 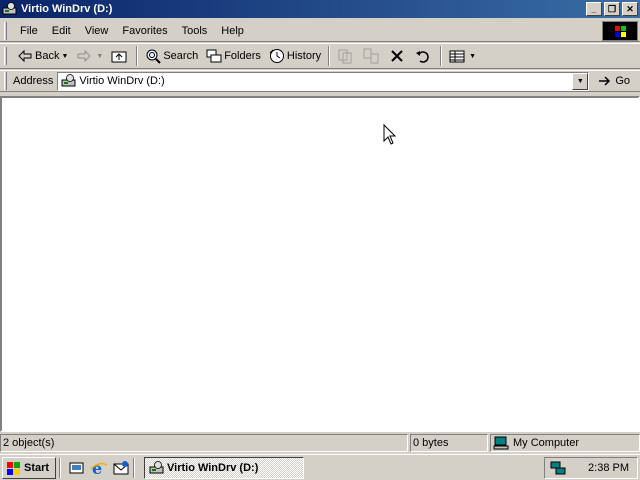 What do you see at coordinates (77, 468) in the screenshot?
I see `show-desktop-icon` at bounding box center [77, 468].